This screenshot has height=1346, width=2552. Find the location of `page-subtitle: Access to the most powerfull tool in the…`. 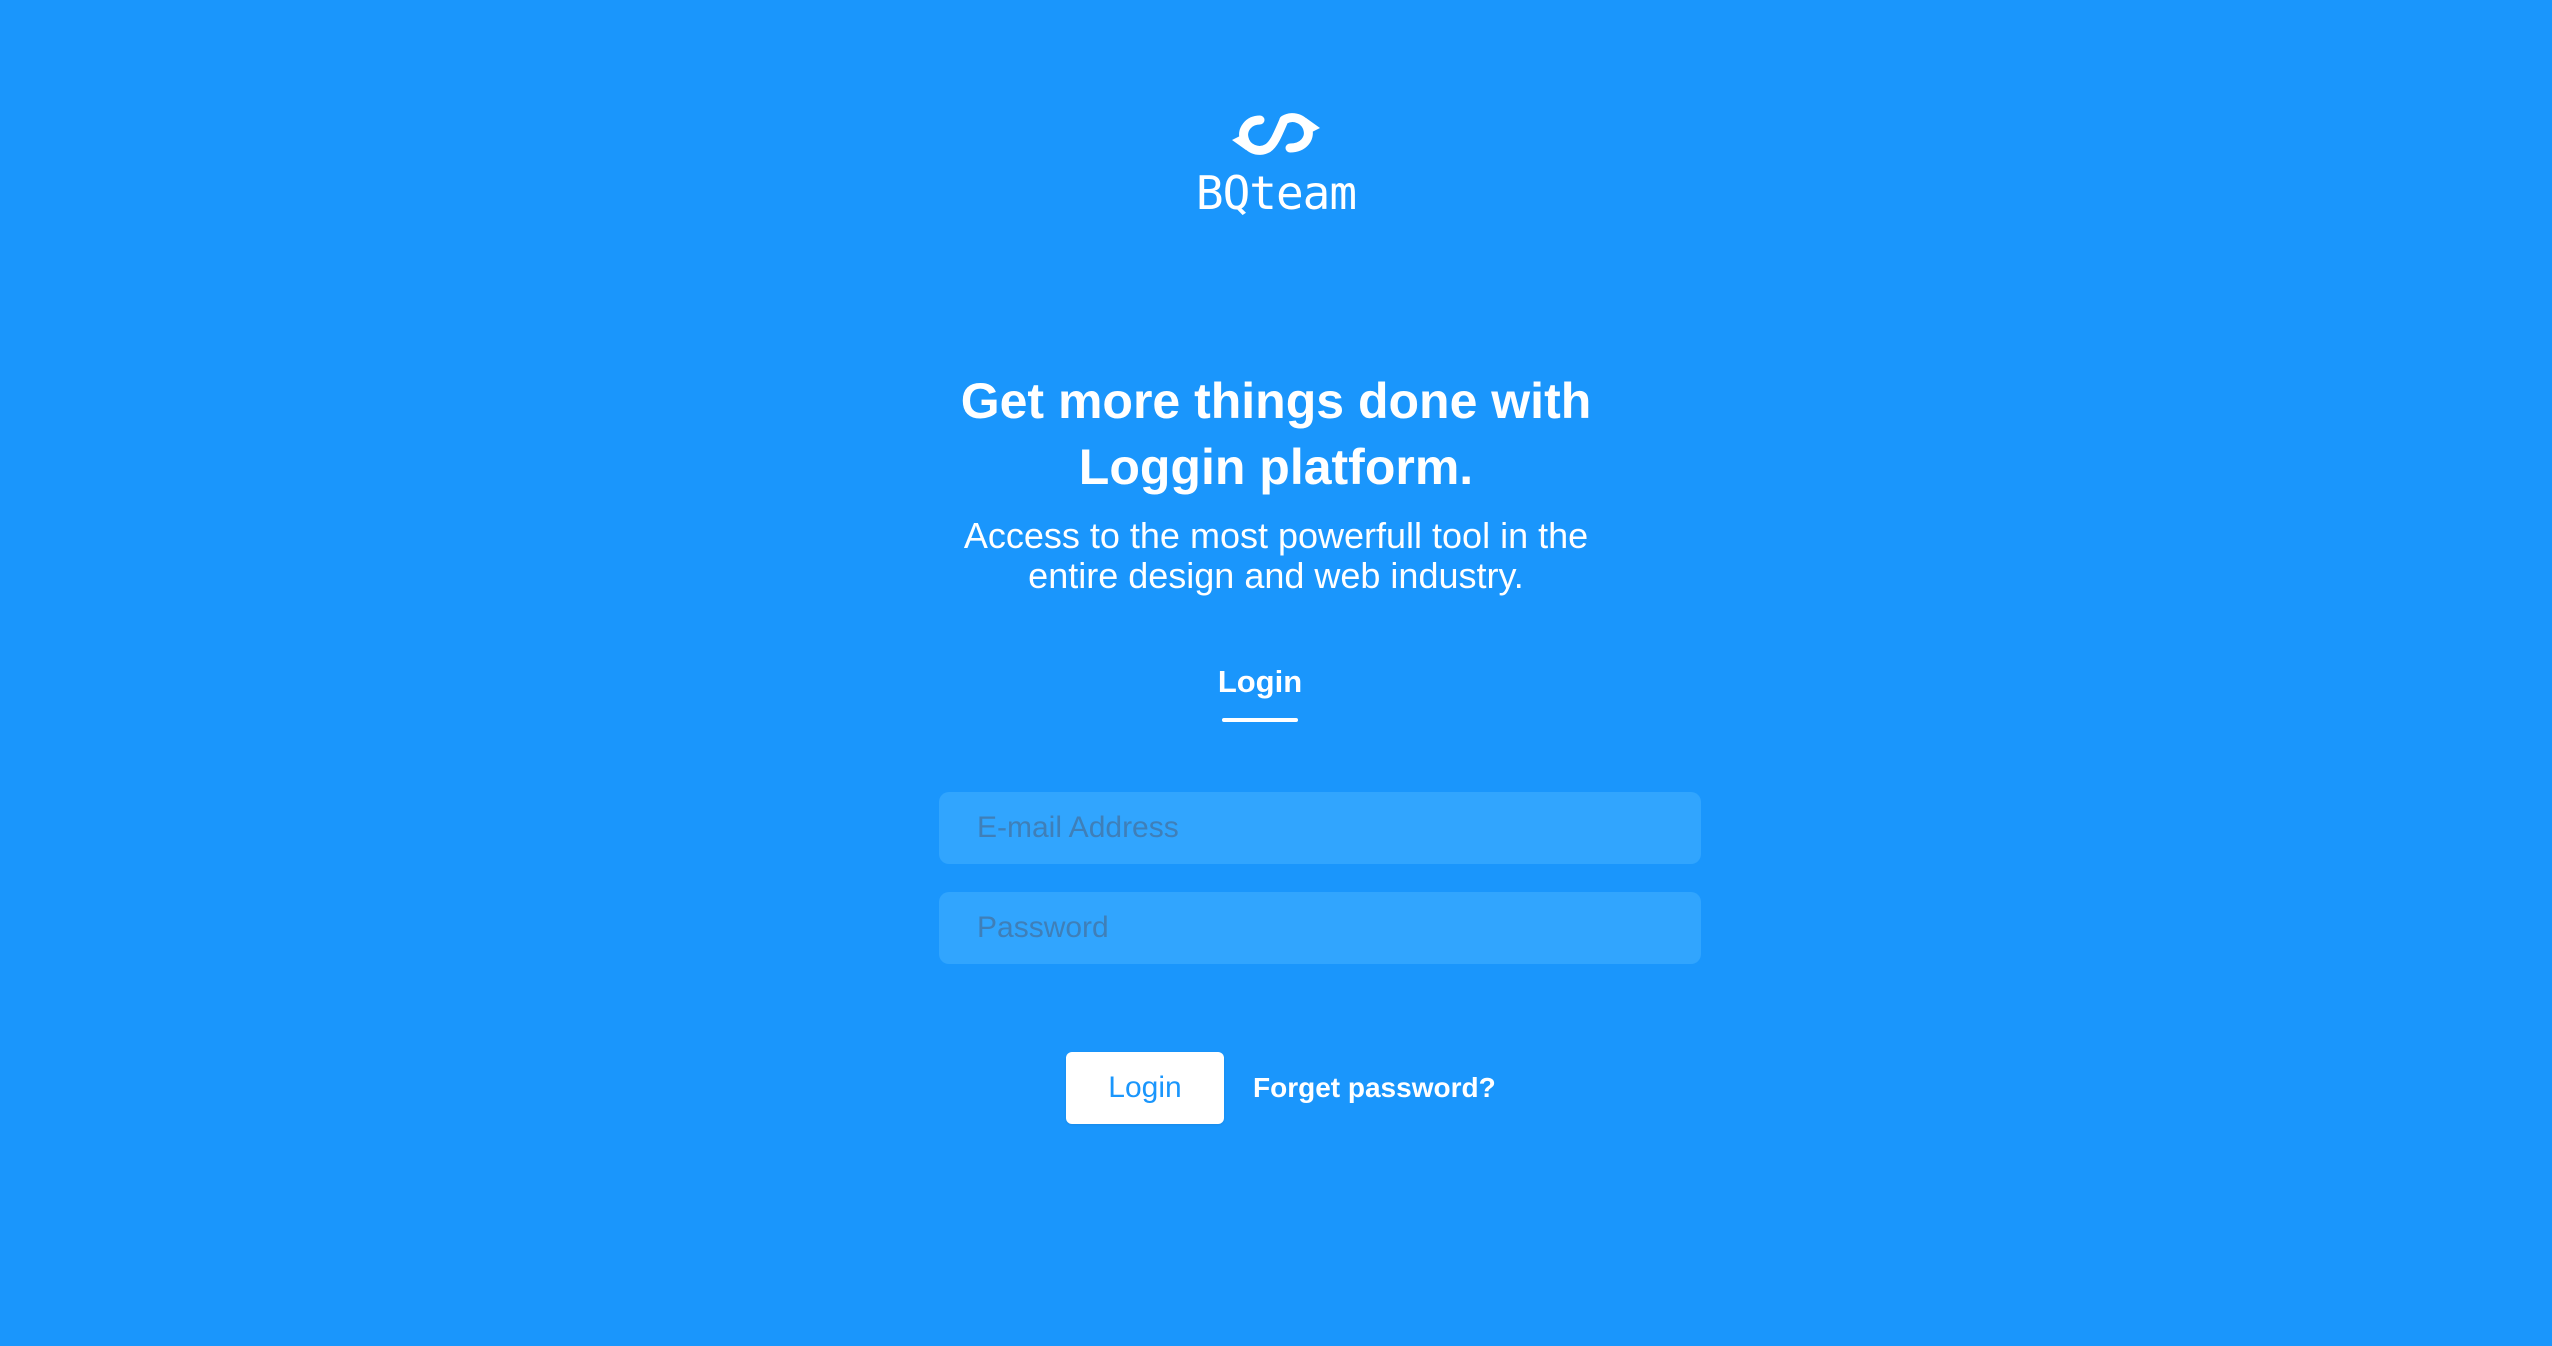

page-subtitle: Access to the most powerfull tool in the… is located at coordinates (1276, 556).